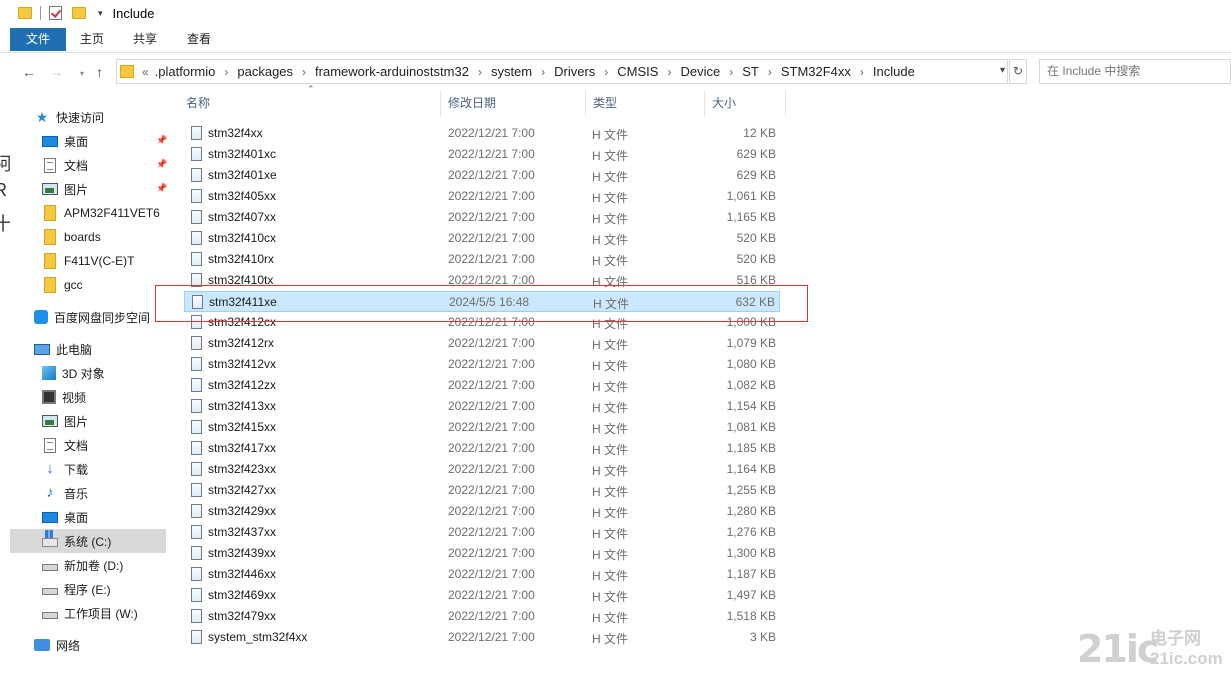 Image resolution: width=1231 pixels, height=674 pixels. Describe the element at coordinates (1018, 71) in the screenshot. I see `refresh-icon: ↻` at that location.